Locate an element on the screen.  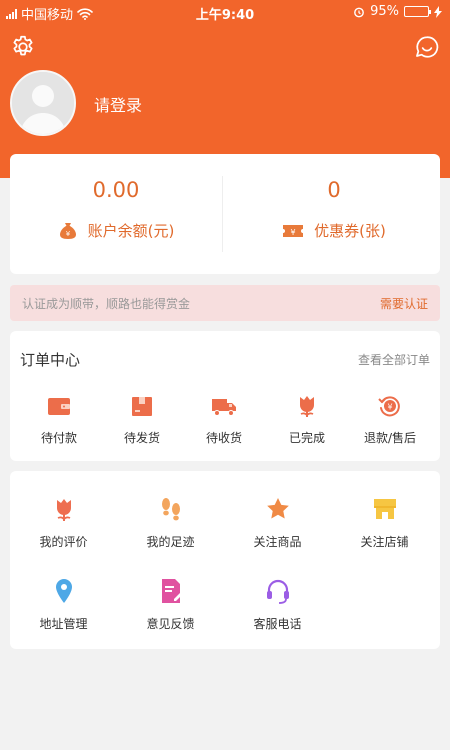
tool-label: 地址管理 is located at coordinates (63, 624).